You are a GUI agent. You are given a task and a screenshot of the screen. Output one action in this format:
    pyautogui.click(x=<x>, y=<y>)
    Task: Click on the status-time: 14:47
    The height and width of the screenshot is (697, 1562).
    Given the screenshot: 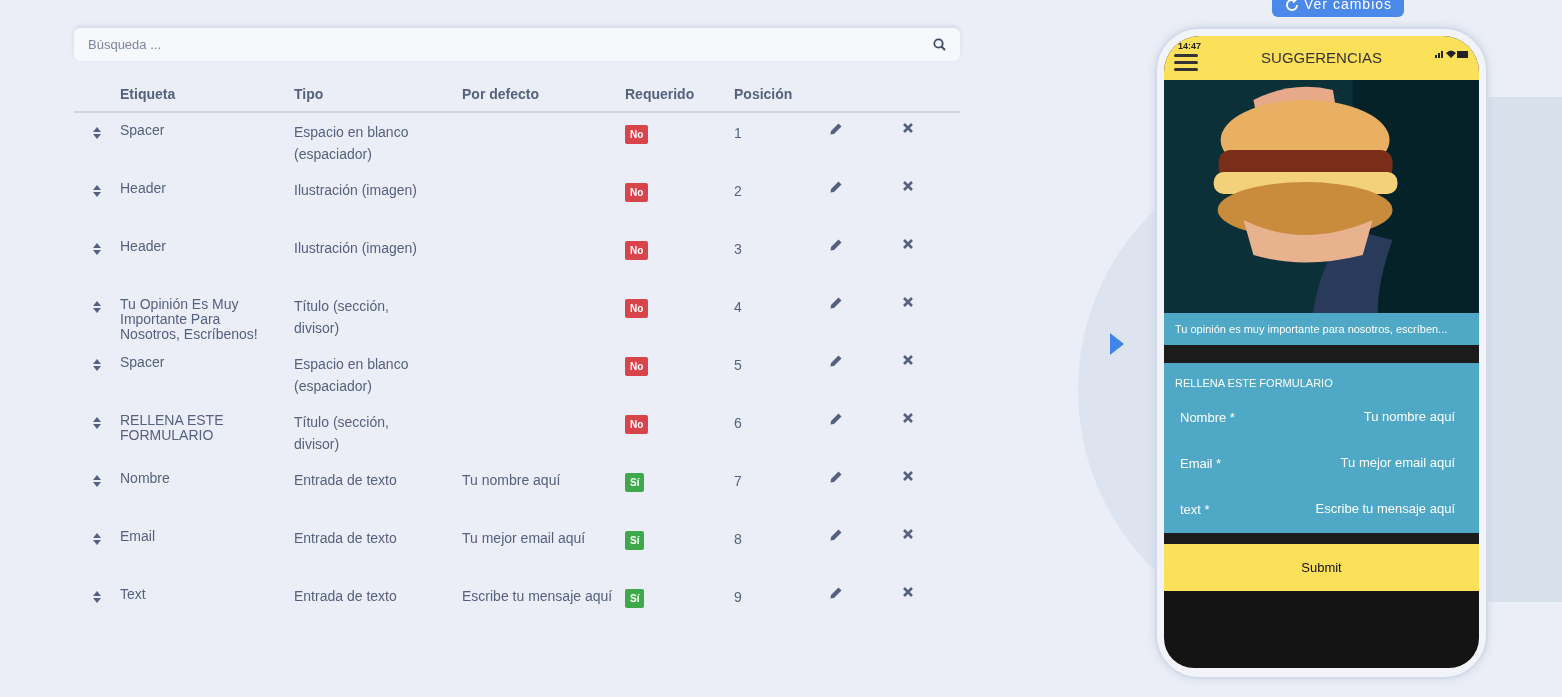 What is the action you would take?
    pyautogui.click(x=1190, y=46)
    